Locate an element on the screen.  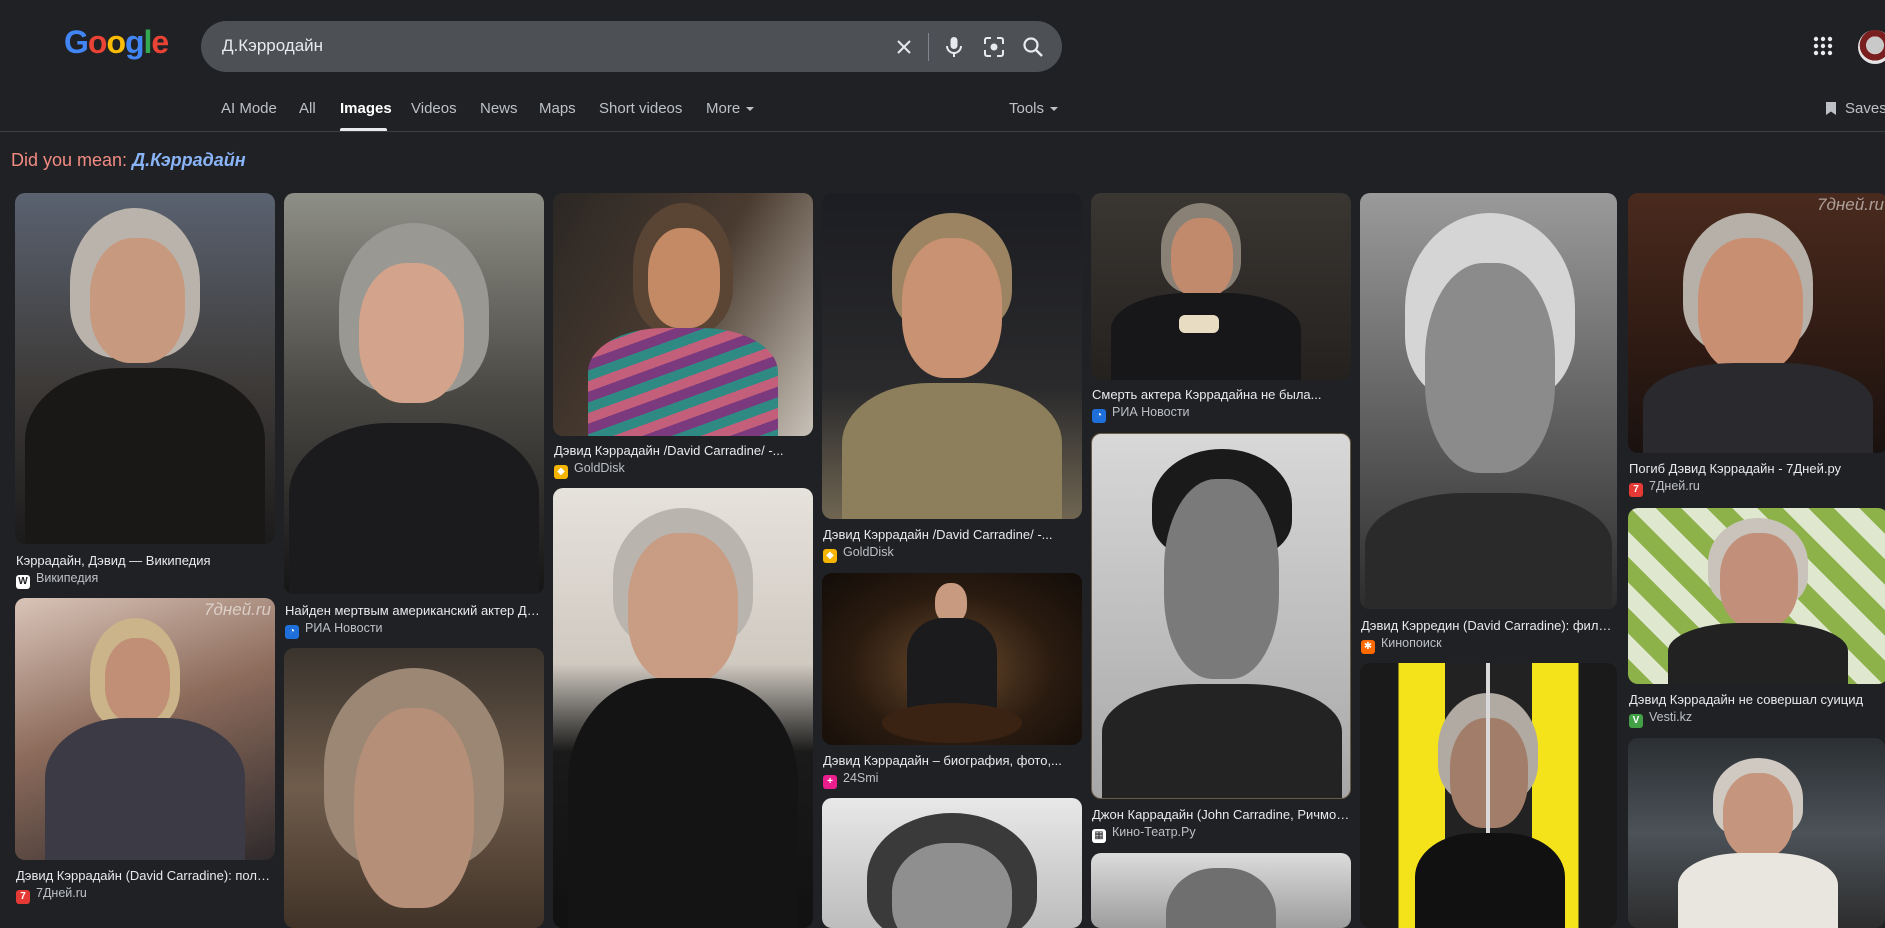
result-source: ▦ Кино-Театр.Ру is located at coordinates (1144, 834).